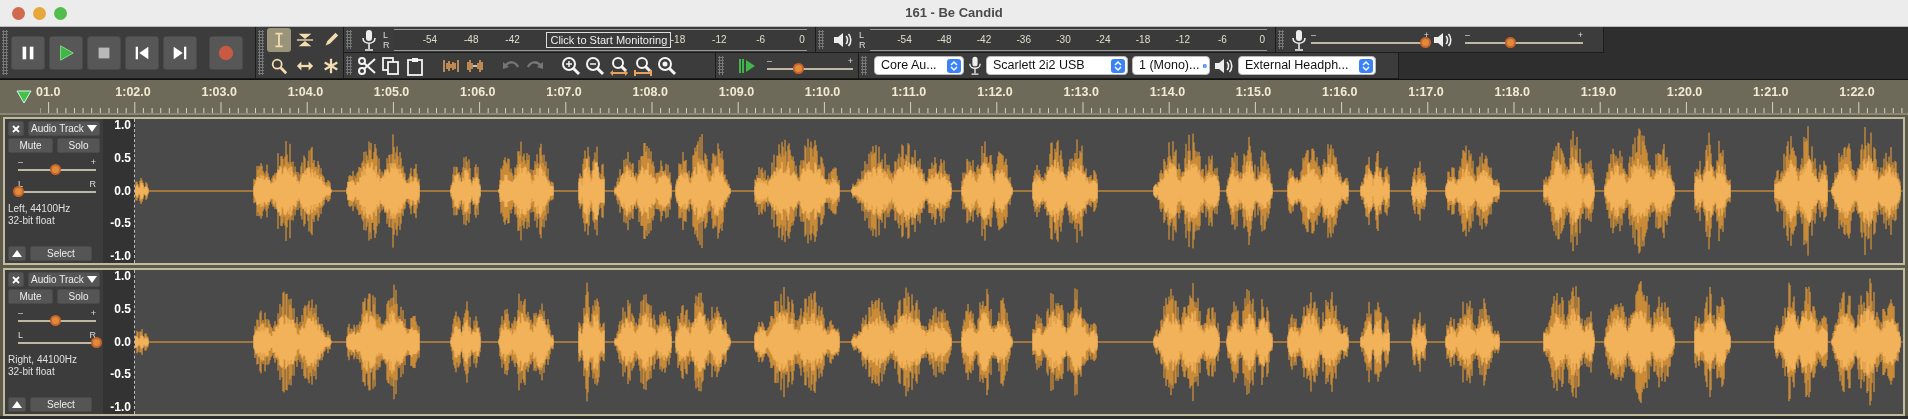 The height and width of the screenshot is (419, 1908). I want to click on amplitude-label: 0.5, so click(122, 309).